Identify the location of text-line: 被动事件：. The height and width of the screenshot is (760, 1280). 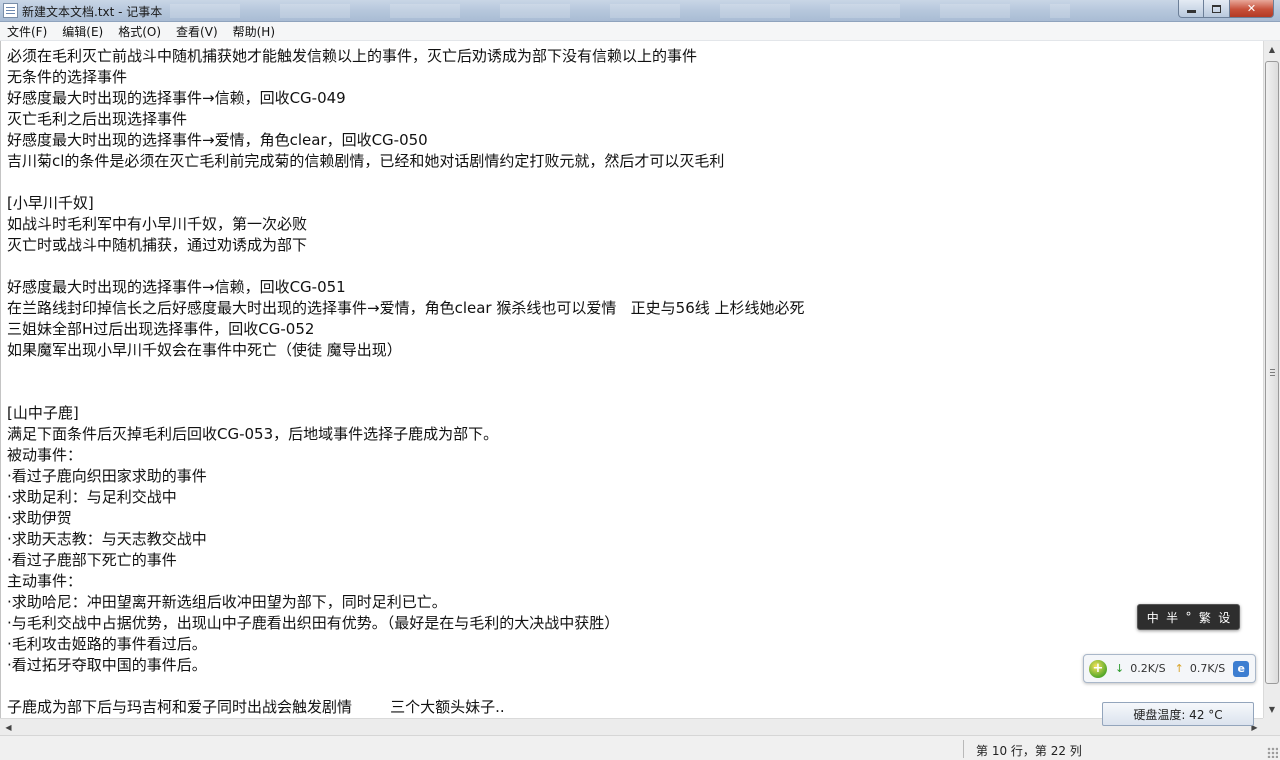
(45, 455).